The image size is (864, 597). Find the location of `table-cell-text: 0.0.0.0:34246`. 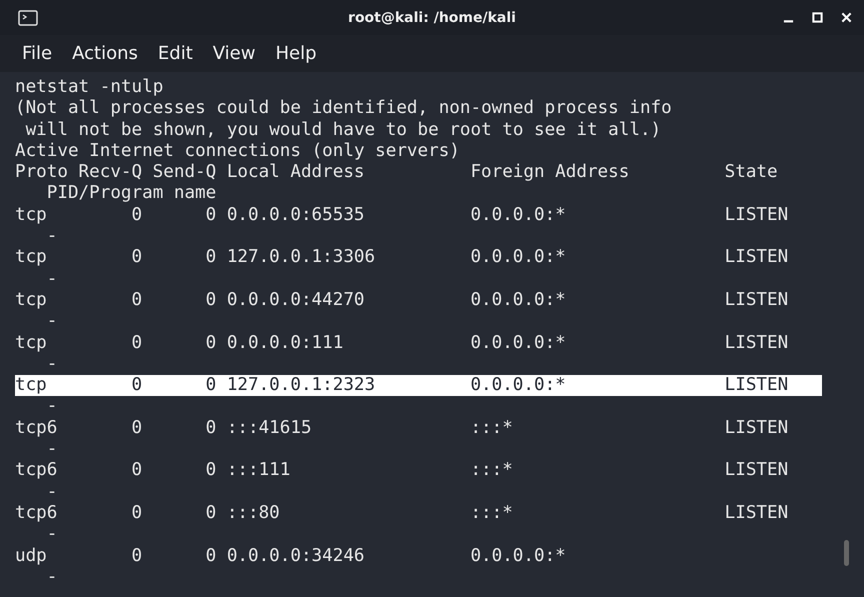

table-cell-text: 0.0.0.0:34246 is located at coordinates (296, 556).